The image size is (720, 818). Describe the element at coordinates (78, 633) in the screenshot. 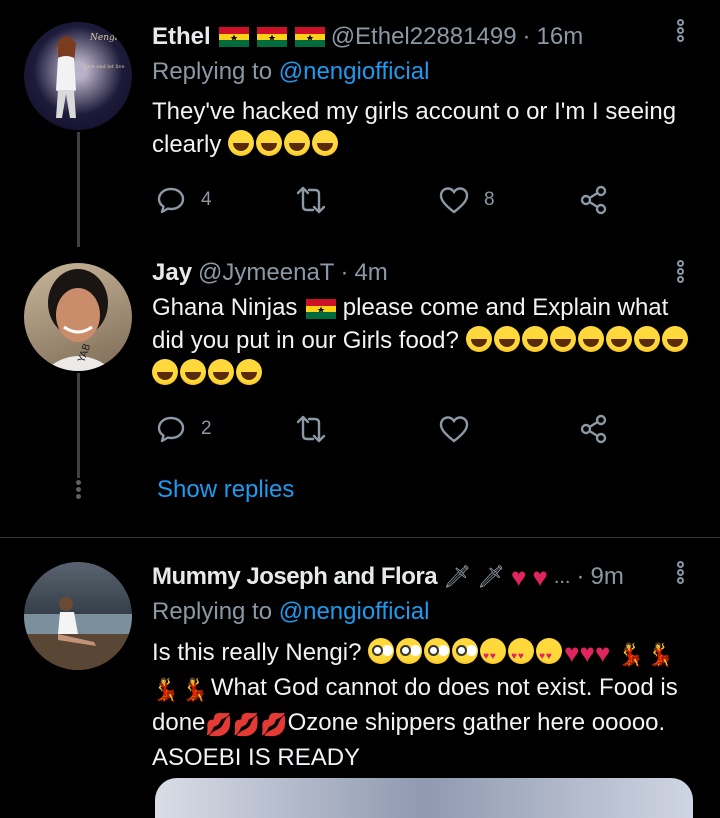

I see `avatar-image` at that location.